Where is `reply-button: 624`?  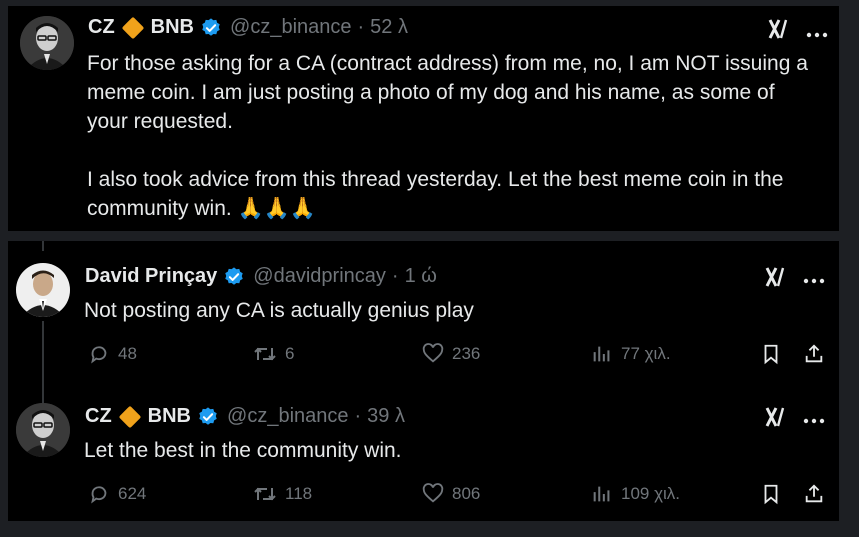
reply-button: 624 is located at coordinates (117, 494).